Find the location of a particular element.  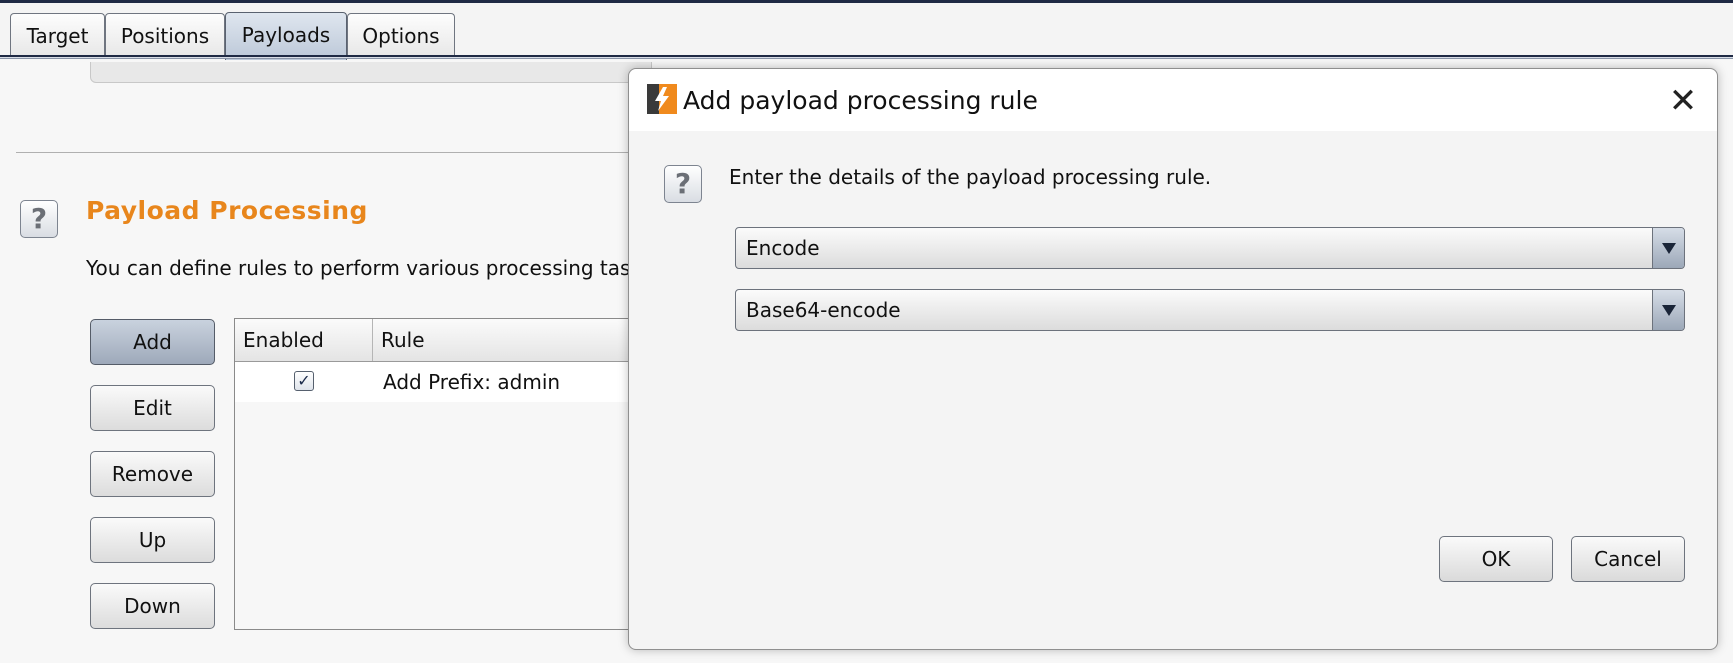

tab-options: Options is located at coordinates (401, 36).